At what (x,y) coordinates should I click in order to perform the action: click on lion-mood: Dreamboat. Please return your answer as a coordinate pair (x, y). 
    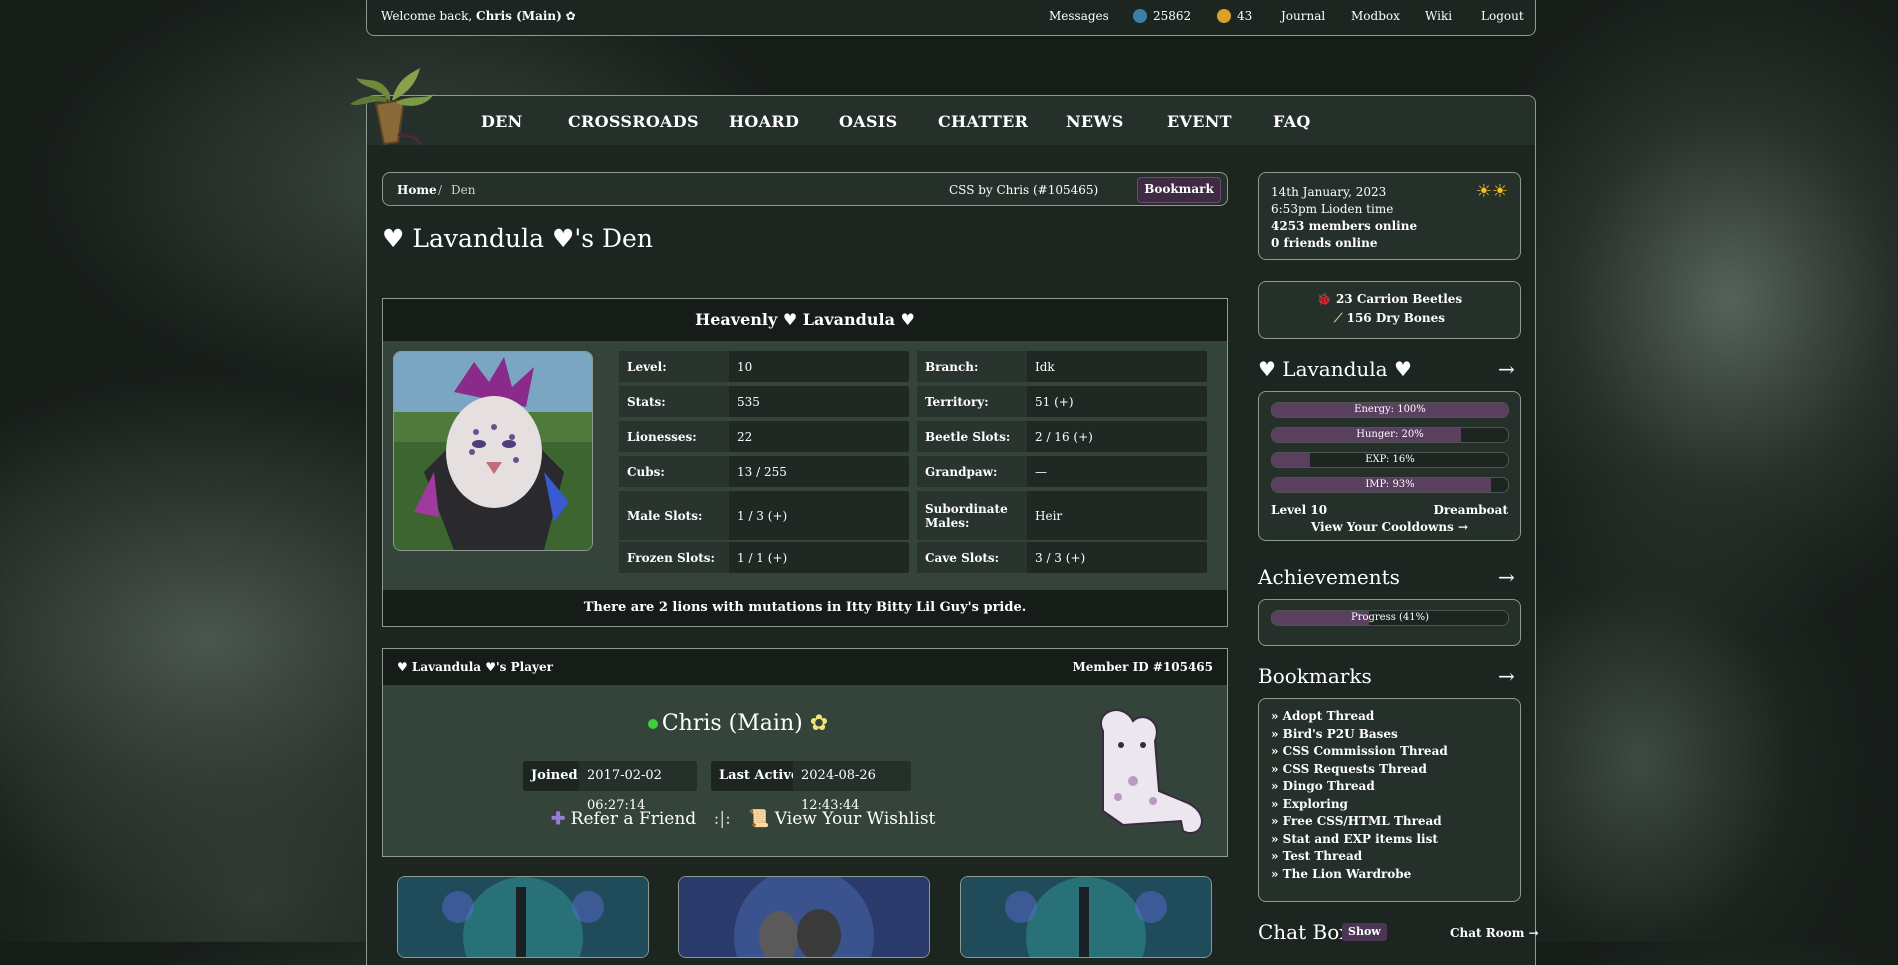
    Looking at the image, I should click on (1470, 510).